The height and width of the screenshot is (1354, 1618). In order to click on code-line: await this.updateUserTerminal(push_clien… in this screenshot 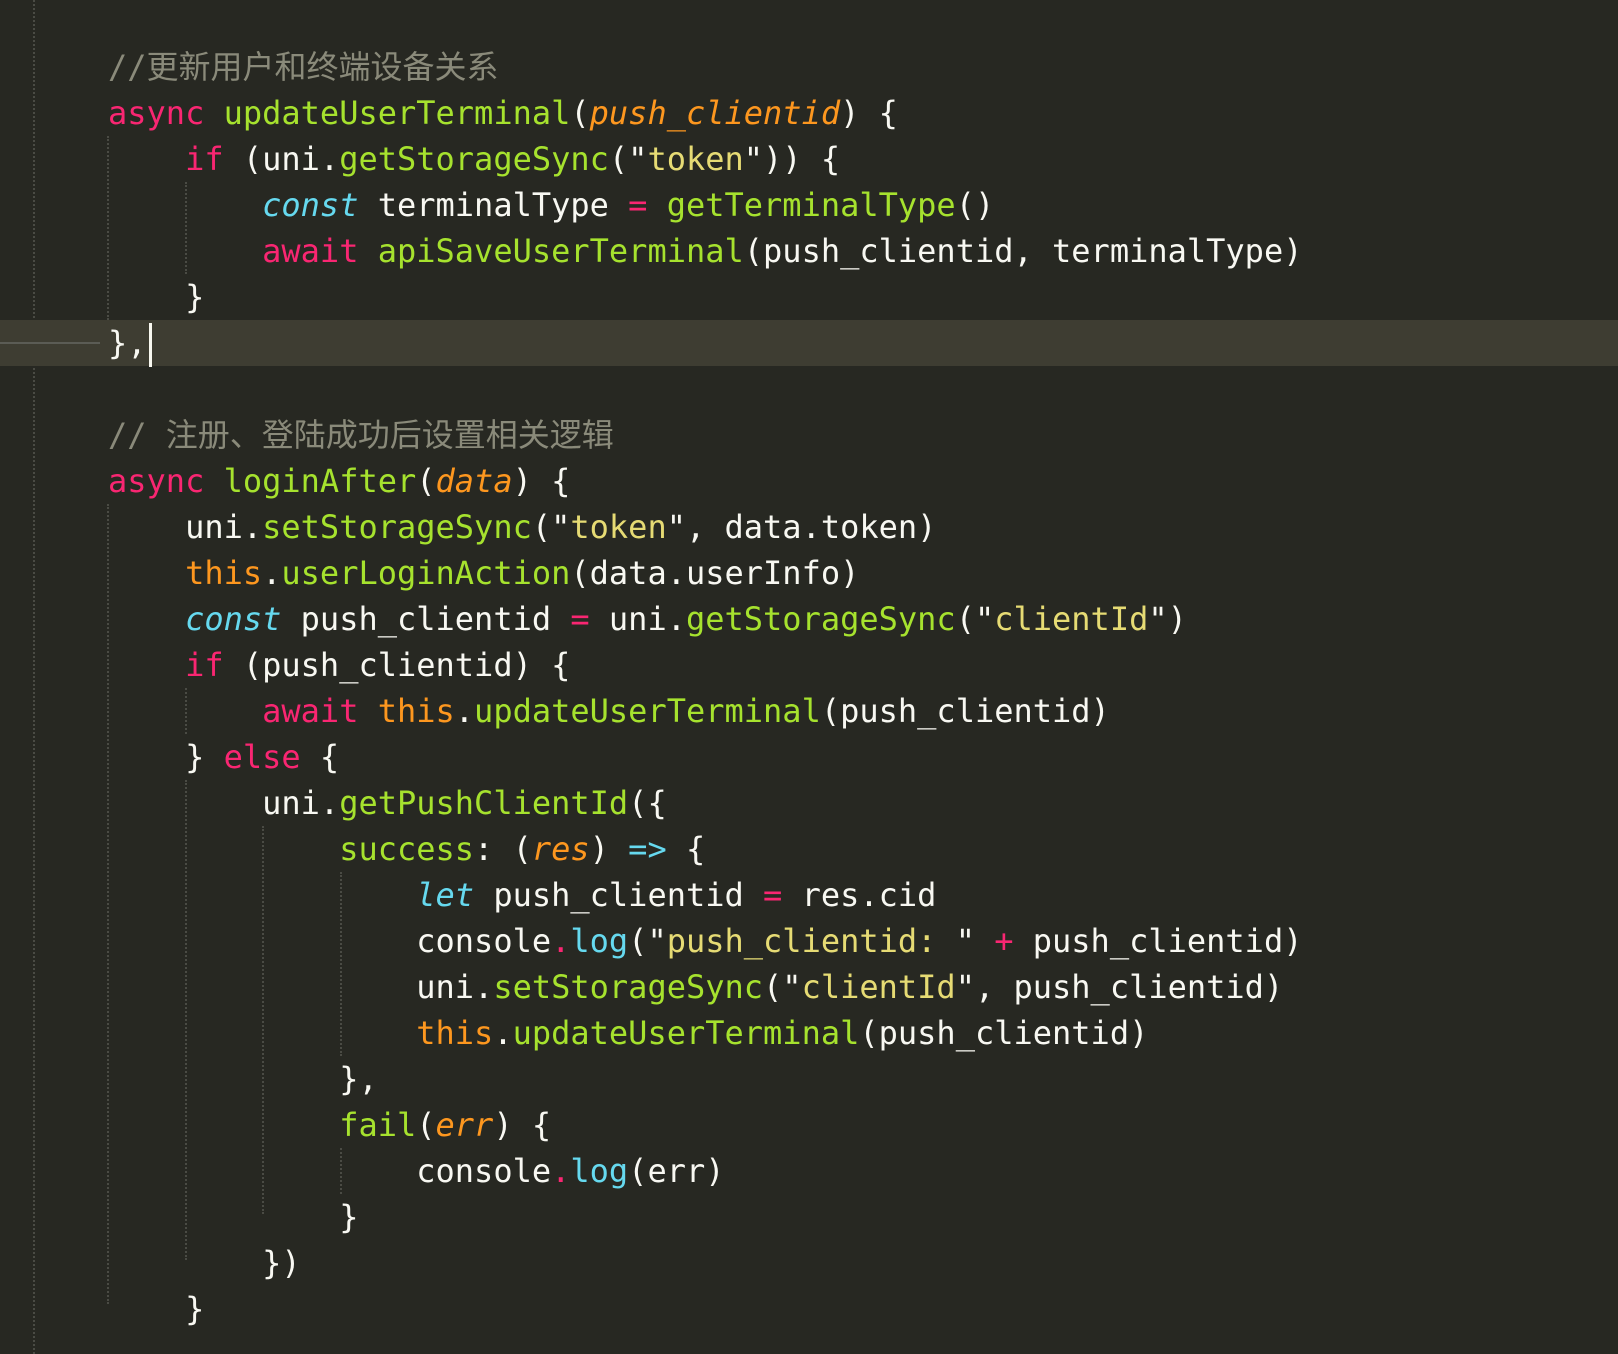, I will do `click(705, 711)`.